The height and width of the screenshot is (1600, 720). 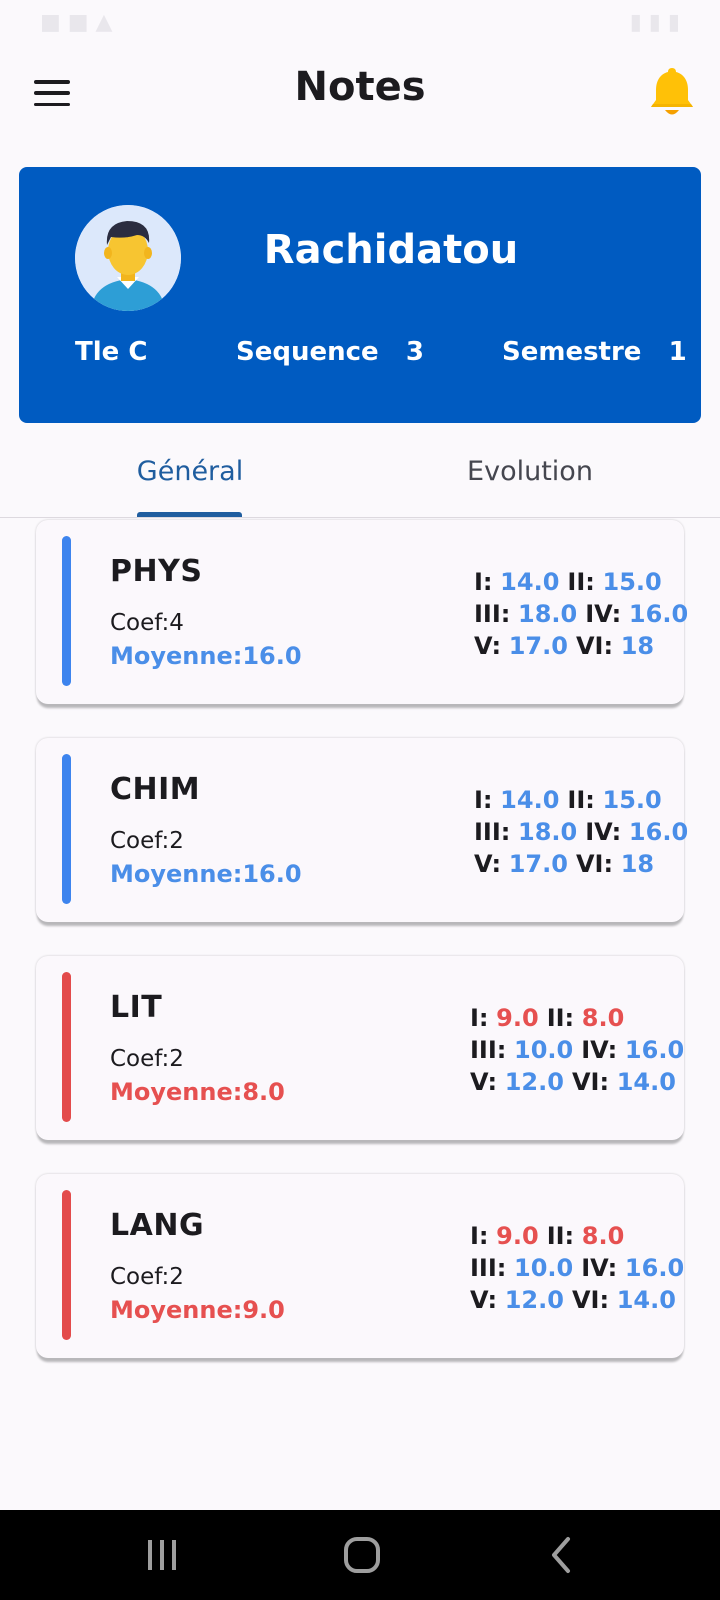 I want to click on tab-evolution: Evolution, so click(x=530, y=471).